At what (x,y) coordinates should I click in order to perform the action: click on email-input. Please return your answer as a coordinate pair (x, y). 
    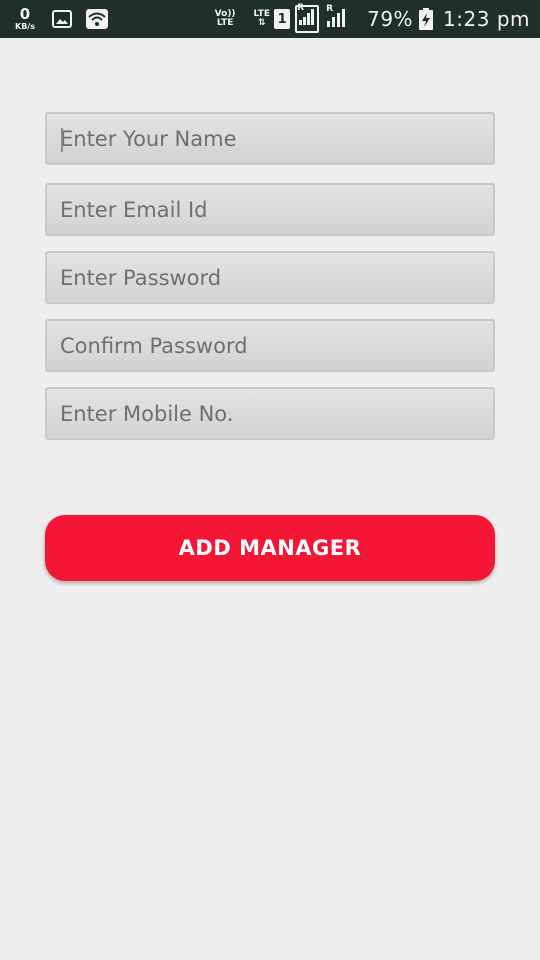
    Looking at the image, I should click on (270, 209).